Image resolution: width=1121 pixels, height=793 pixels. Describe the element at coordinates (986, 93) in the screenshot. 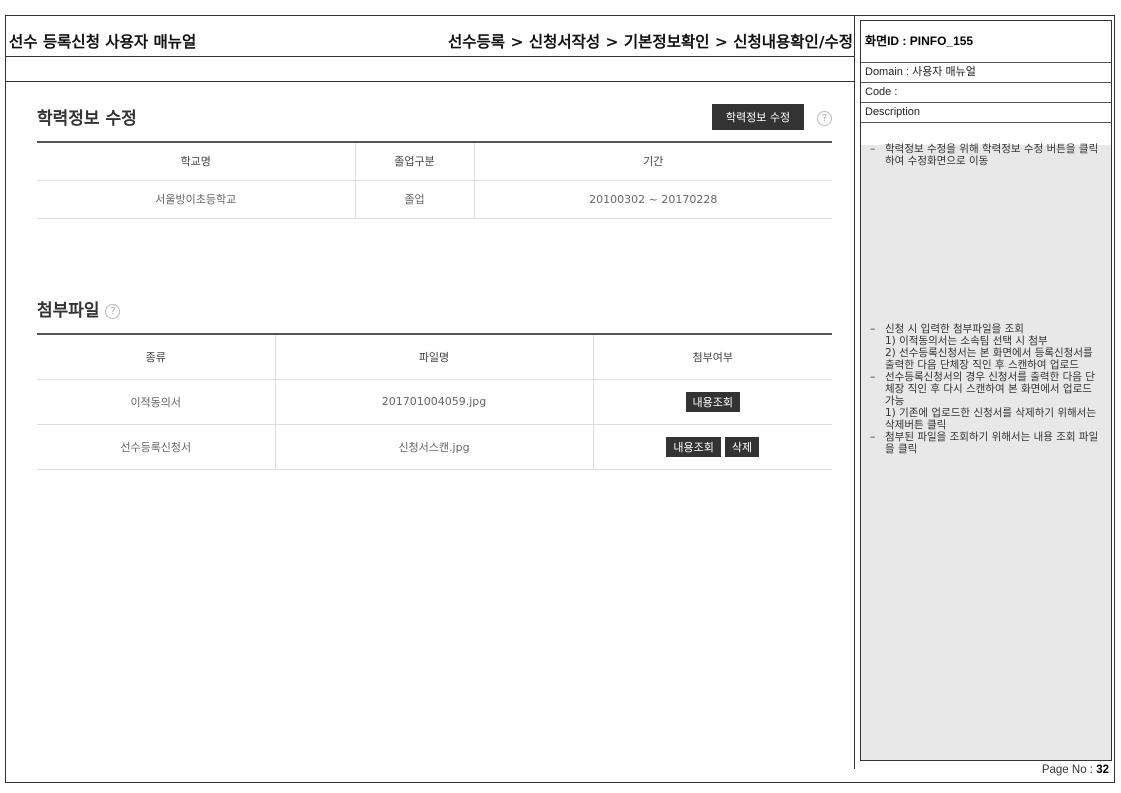

I see `code-label: Code :` at that location.